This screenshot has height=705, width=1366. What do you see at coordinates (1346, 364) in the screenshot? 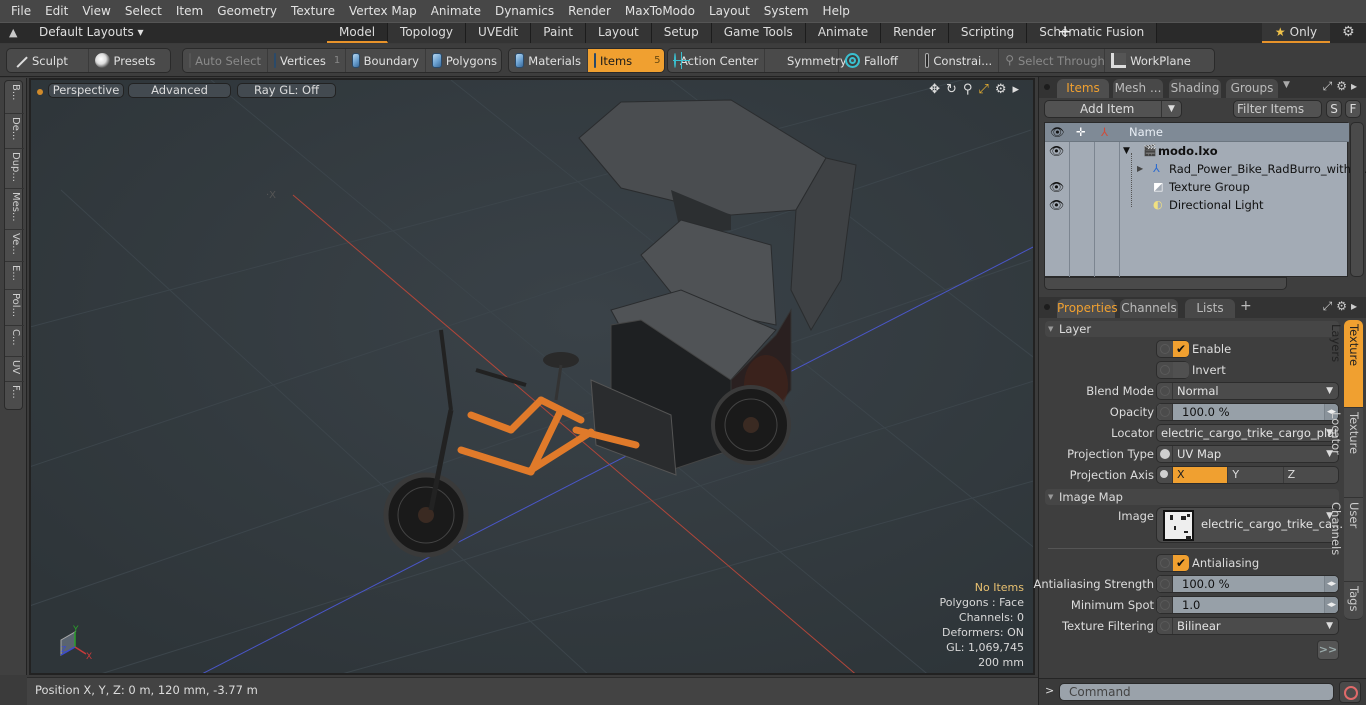
I see `side-tab-texture-layers: Texture Layers` at bounding box center [1346, 364].